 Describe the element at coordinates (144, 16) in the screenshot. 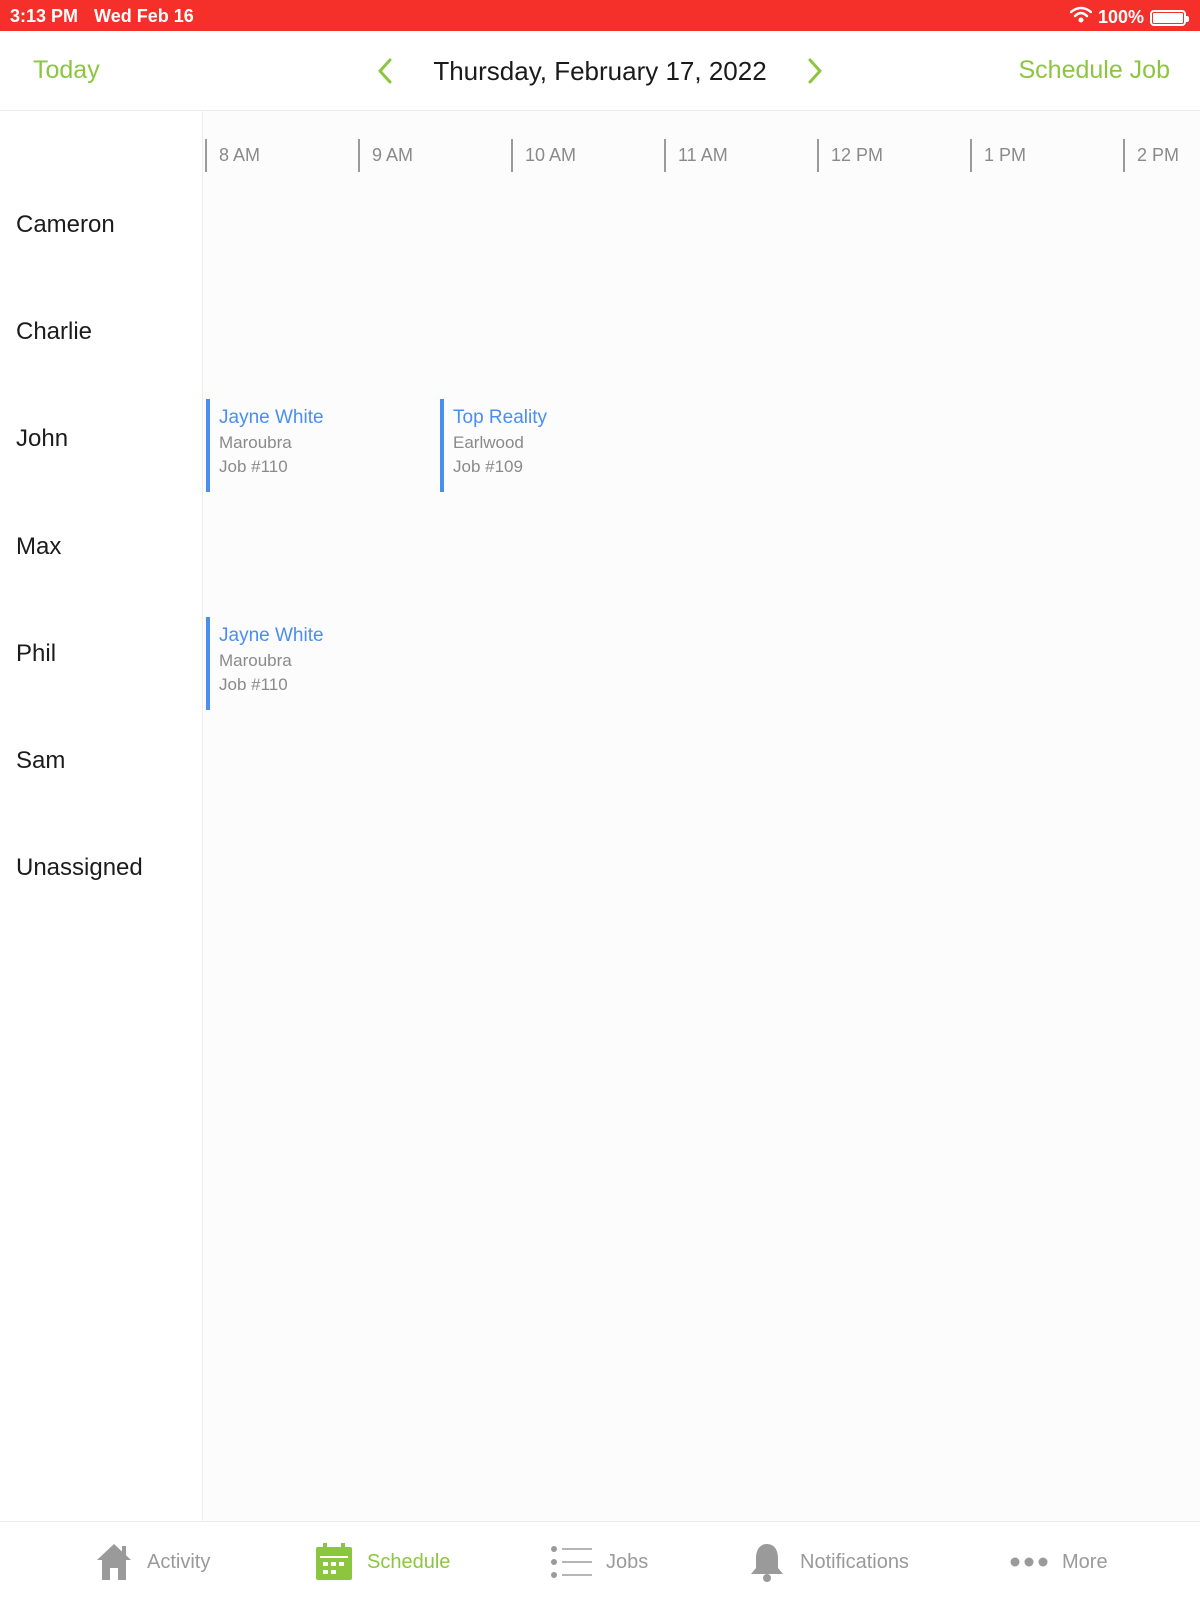

I see `status-date: Wed Feb 16` at that location.